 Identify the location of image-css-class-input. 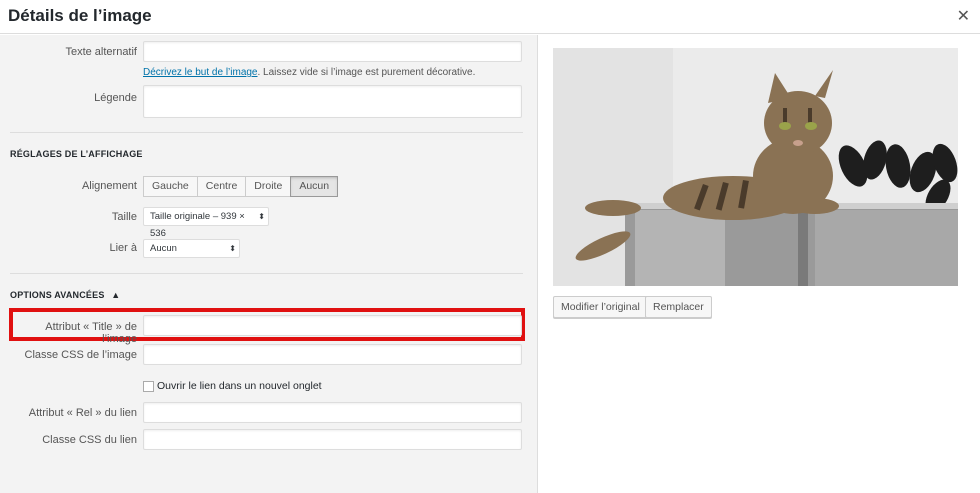
(332, 354).